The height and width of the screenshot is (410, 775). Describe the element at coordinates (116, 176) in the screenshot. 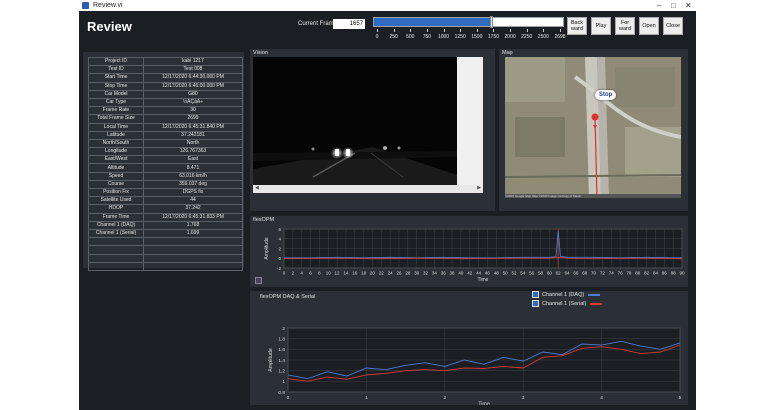

I see `info-field-name: Speed` at that location.